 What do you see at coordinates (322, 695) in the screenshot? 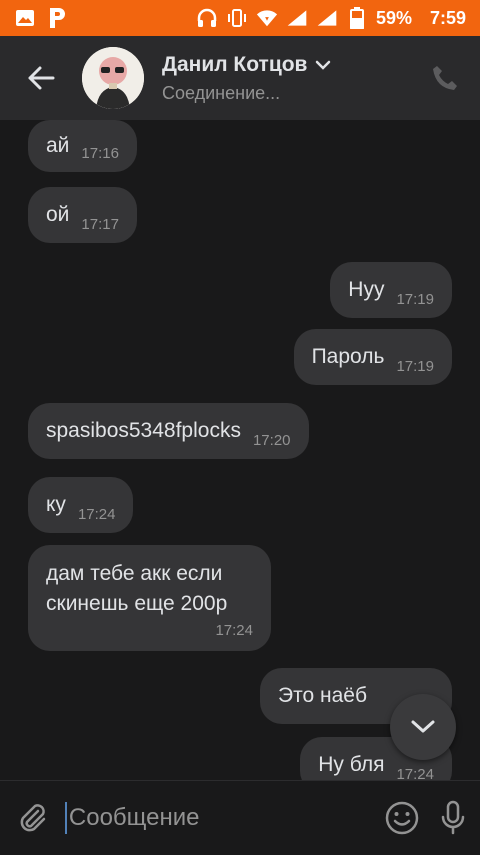
I see `message-text: Это наёб` at bounding box center [322, 695].